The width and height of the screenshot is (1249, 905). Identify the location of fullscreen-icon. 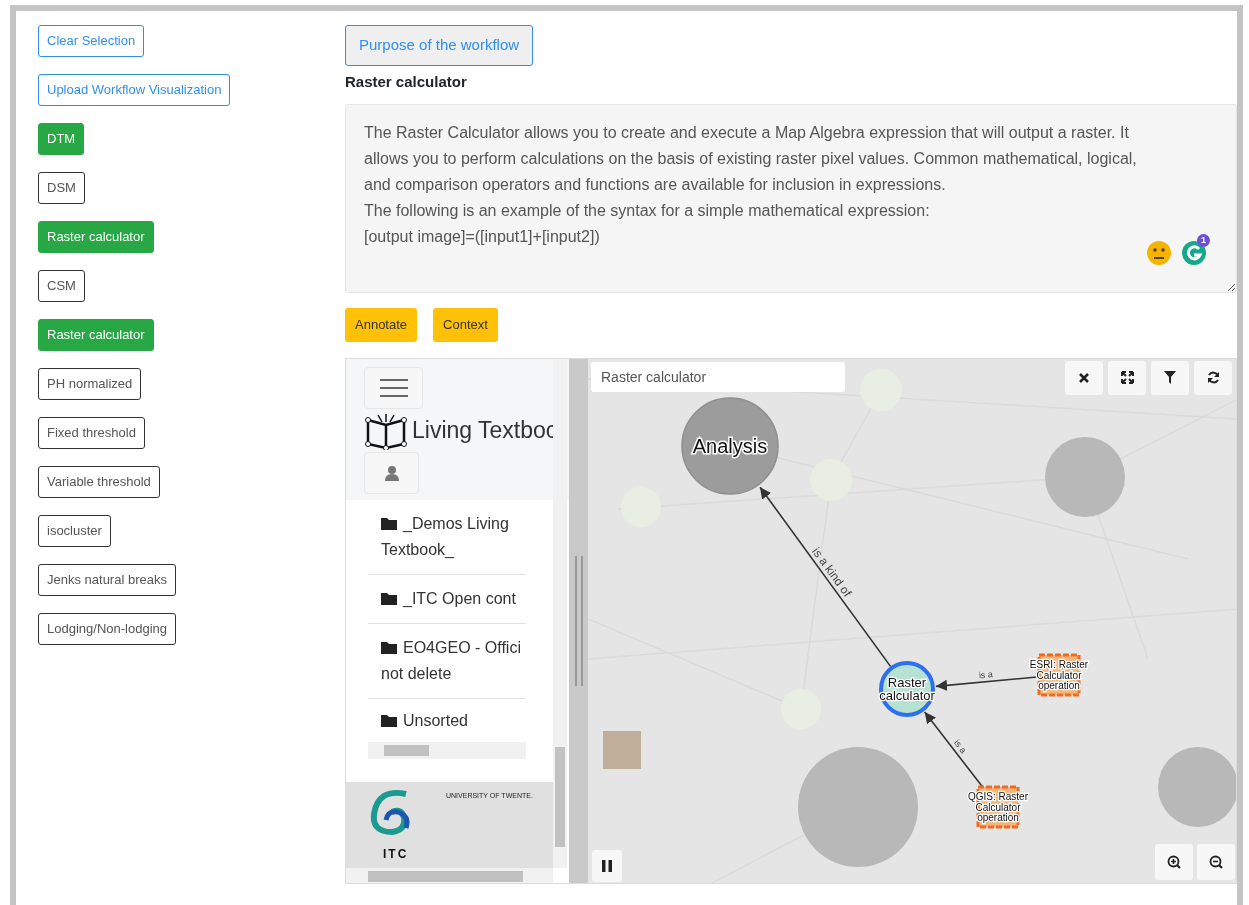
(1127, 377).